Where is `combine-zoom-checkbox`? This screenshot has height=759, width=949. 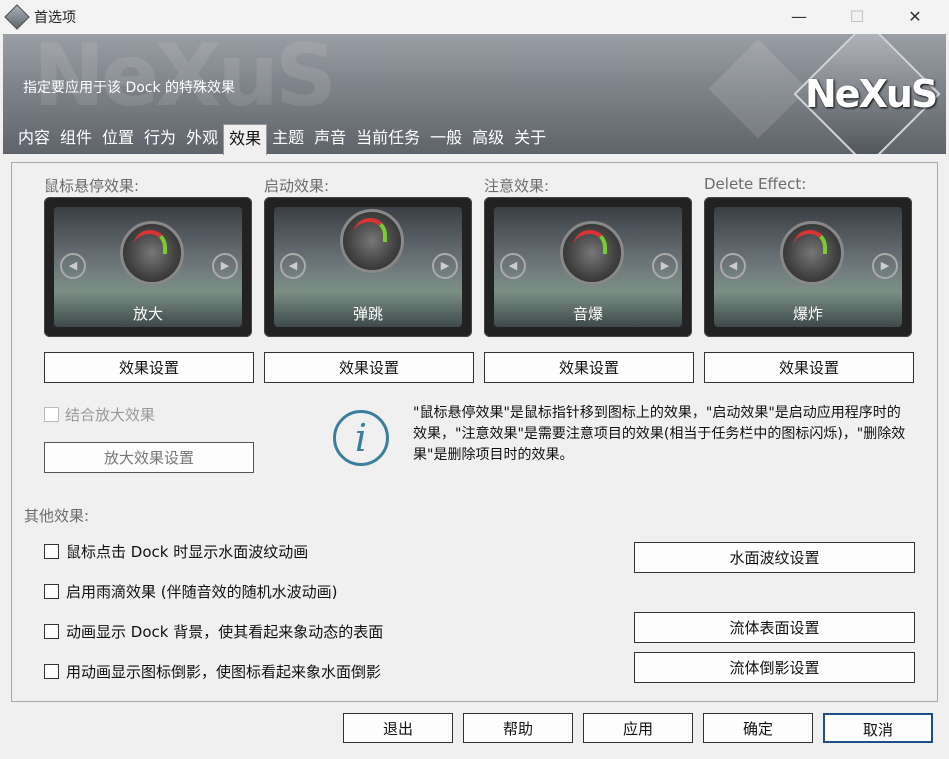
combine-zoom-checkbox is located at coordinates (51, 414).